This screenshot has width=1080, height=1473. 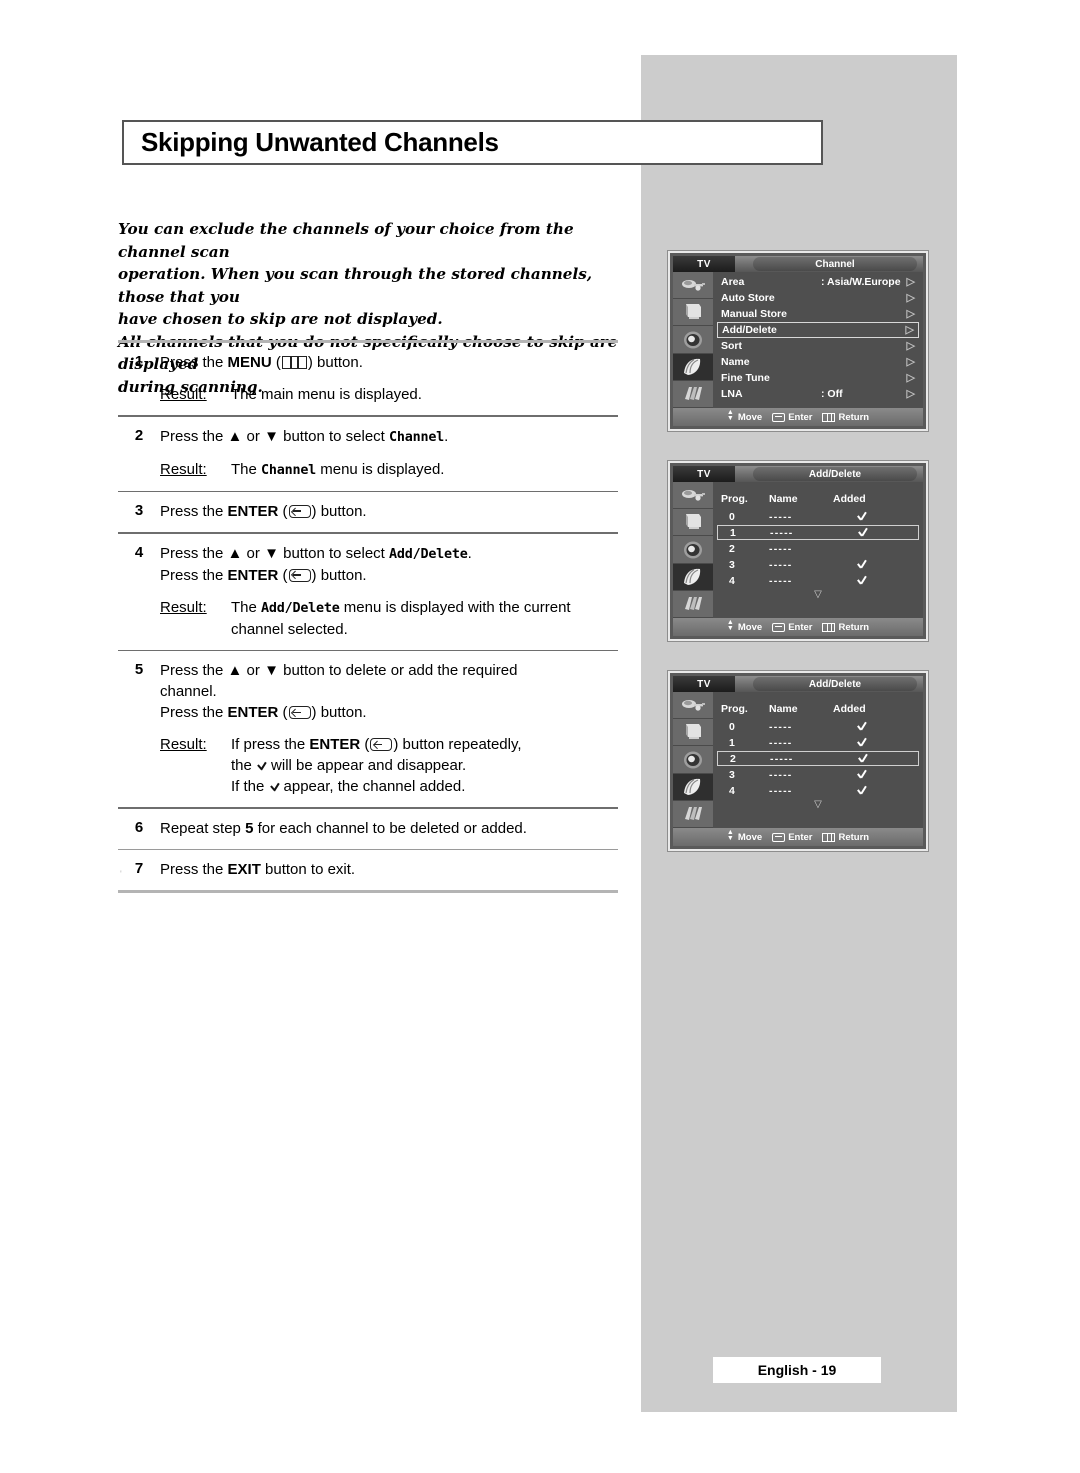 What do you see at coordinates (194, 575) in the screenshot?
I see `step-4-text-f: Press the` at bounding box center [194, 575].